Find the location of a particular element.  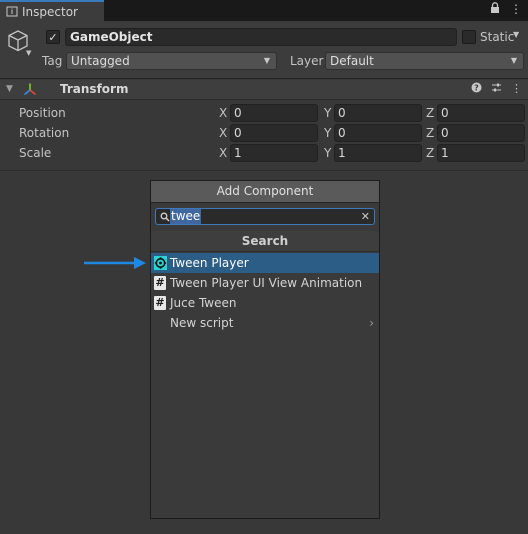

list-item-label: Tween Player UI View Animation is located at coordinates (266, 283).